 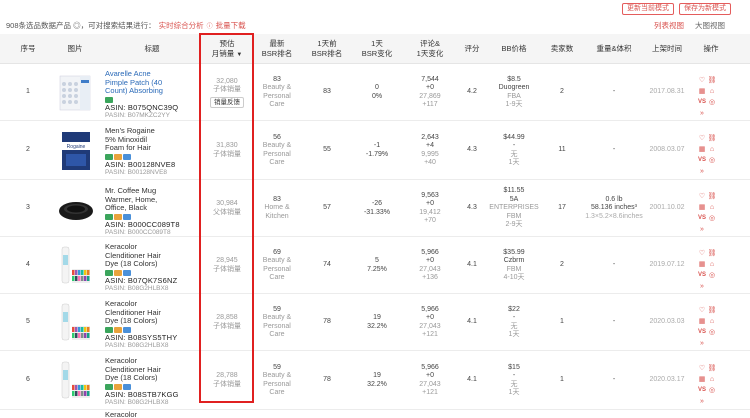 I want to click on update-mode-button: 更新当前模式, so click(x=648, y=9).